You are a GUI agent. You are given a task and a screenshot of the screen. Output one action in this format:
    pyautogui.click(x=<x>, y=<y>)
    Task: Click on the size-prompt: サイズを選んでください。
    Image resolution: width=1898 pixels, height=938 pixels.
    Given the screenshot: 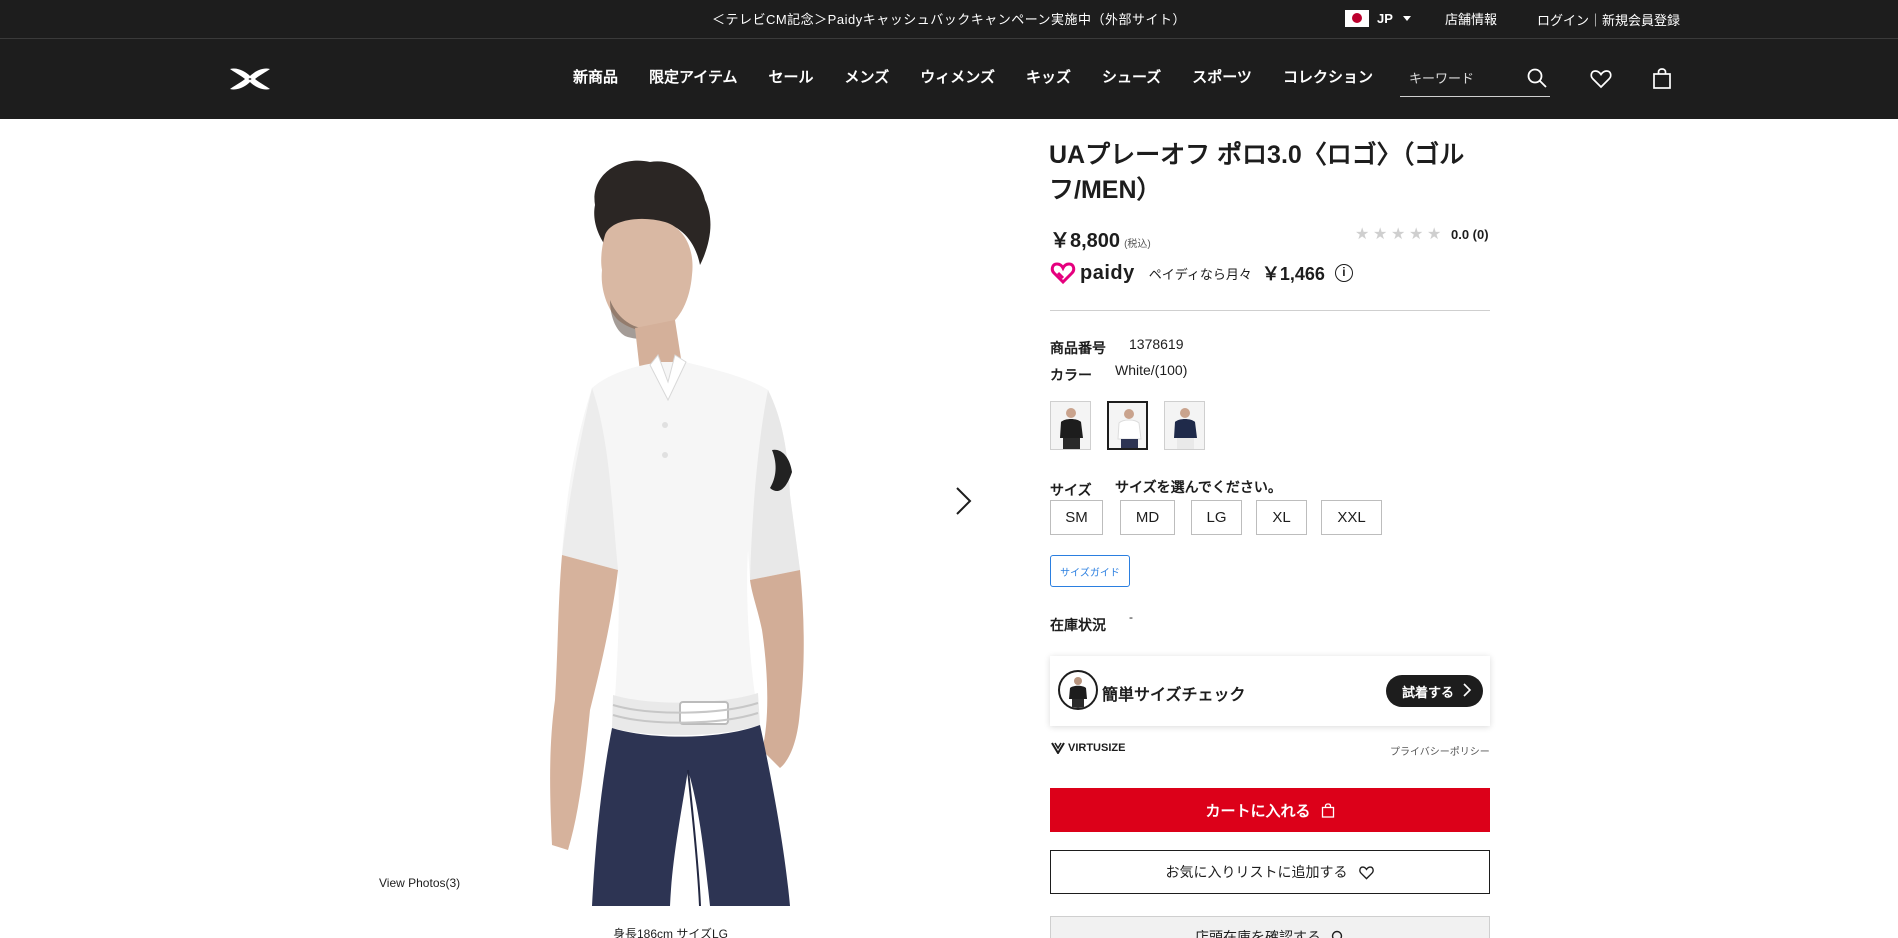 What is the action you would take?
    pyautogui.click(x=1198, y=487)
    